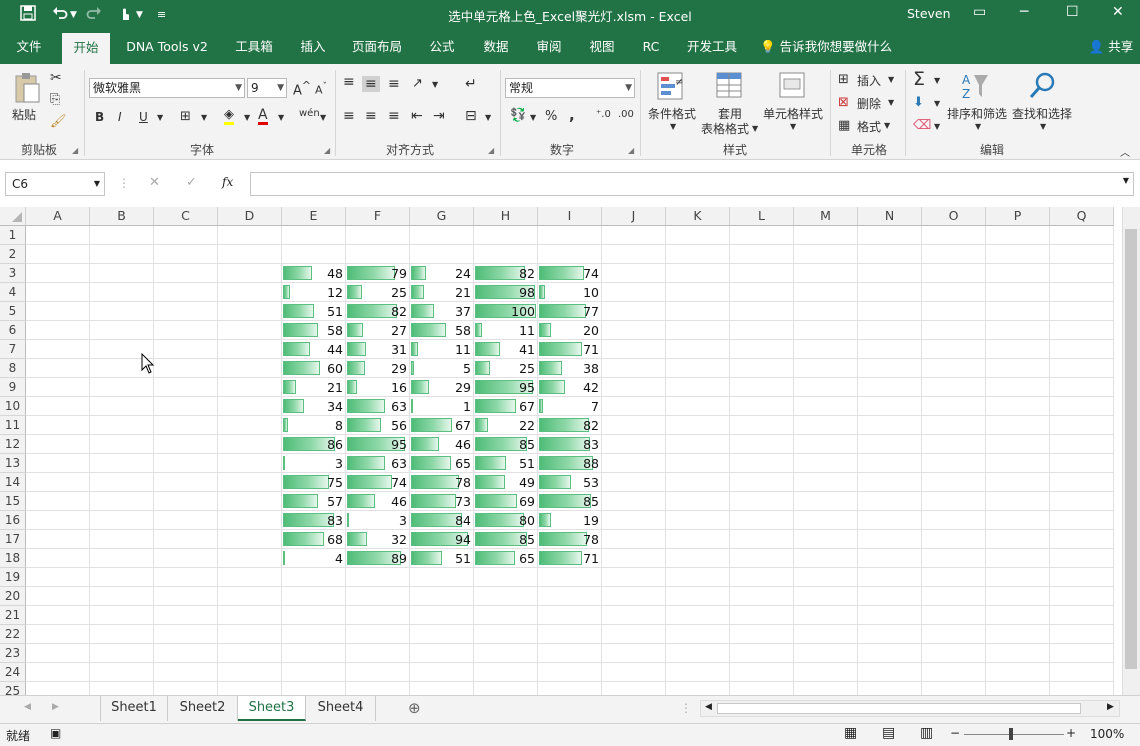 The image size is (1140, 746). What do you see at coordinates (13, 577) in the screenshot?
I see `row-header-19: 19` at bounding box center [13, 577].